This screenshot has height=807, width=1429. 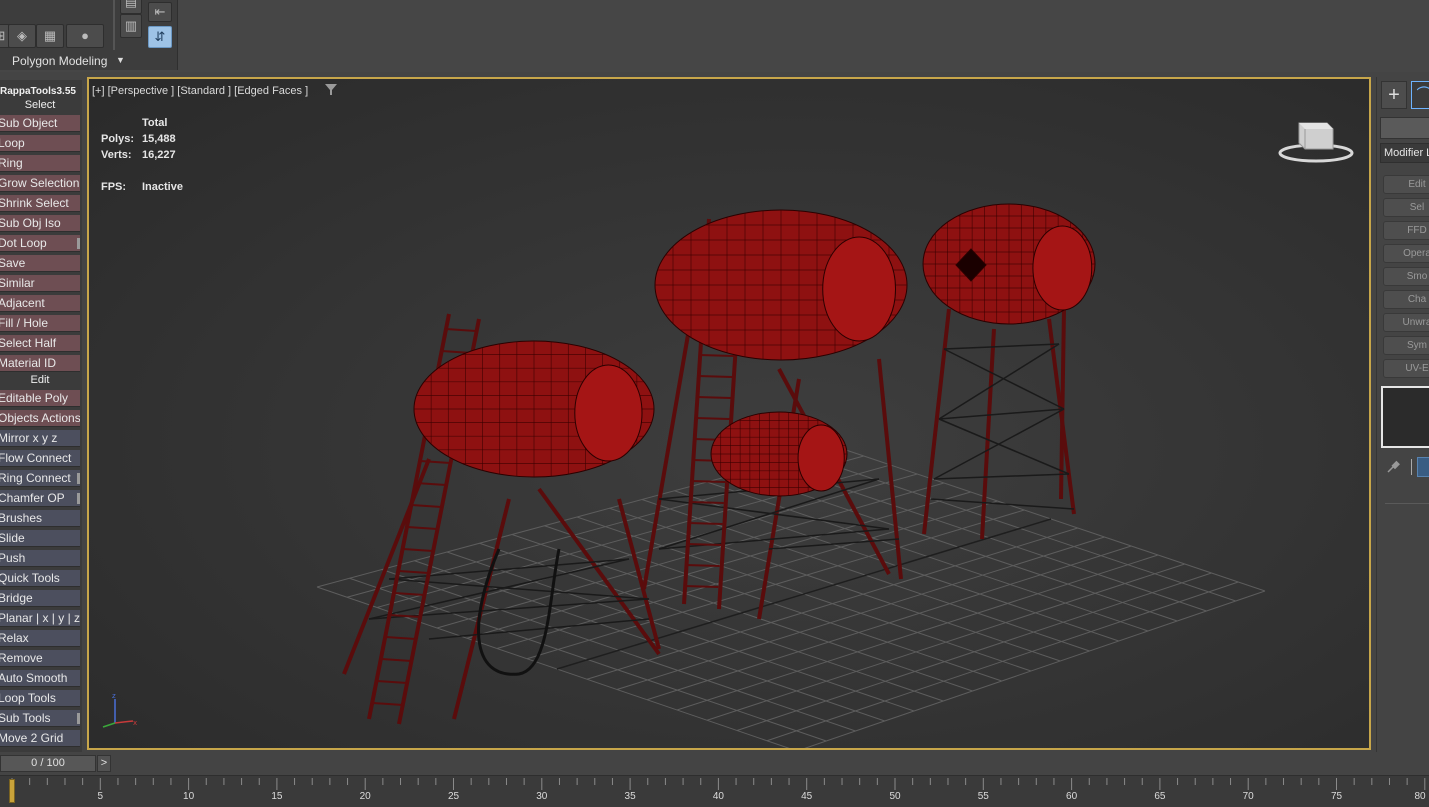 I want to click on timeline-tick-label: 80, so click(x=1420, y=796).